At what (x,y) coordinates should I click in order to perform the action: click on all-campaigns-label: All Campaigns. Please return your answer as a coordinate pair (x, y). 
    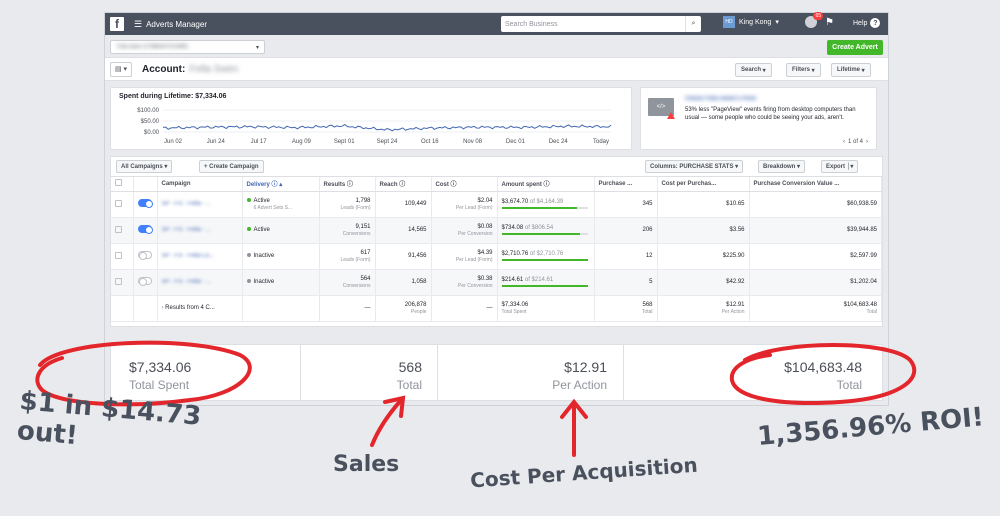
    Looking at the image, I should click on (142, 166).